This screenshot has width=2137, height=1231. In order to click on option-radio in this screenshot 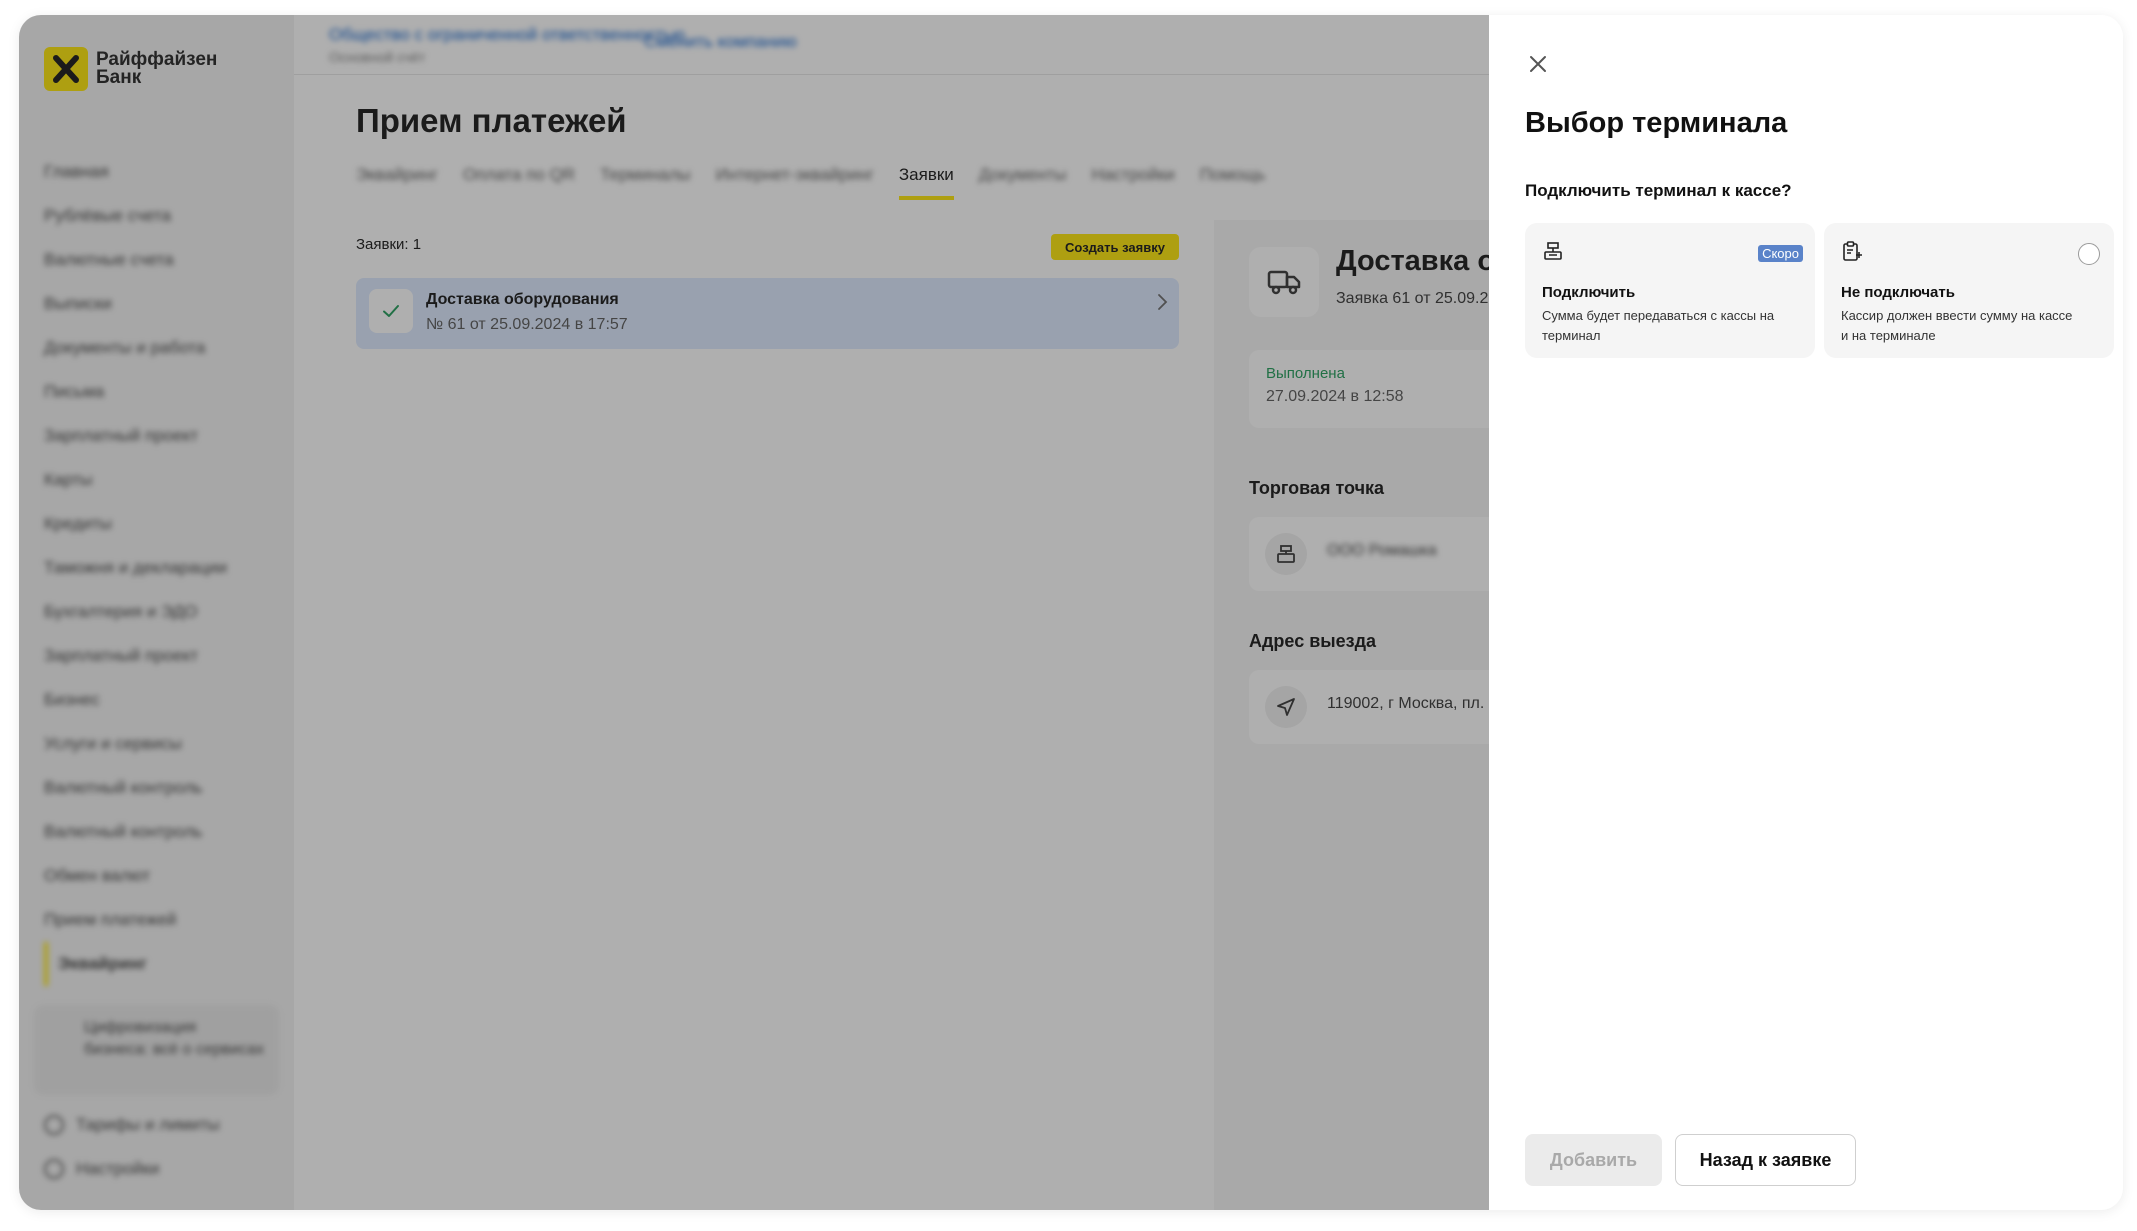, I will do `click(2089, 254)`.